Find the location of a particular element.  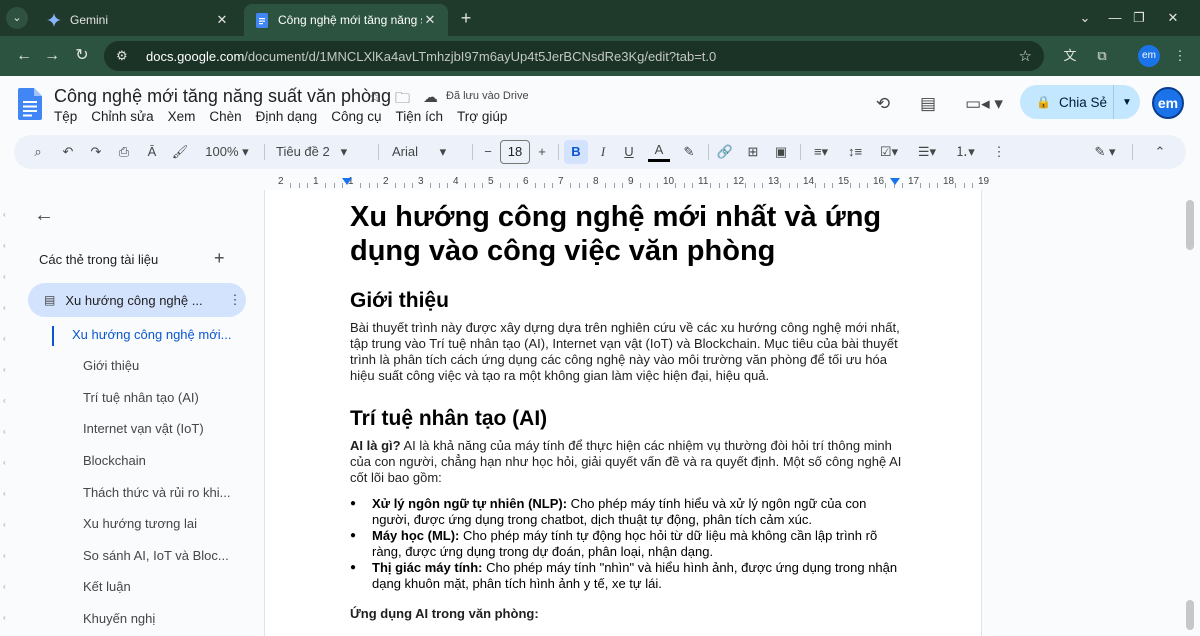

editing-mode-icon: ✎ ▾ is located at coordinates (1105, 152).